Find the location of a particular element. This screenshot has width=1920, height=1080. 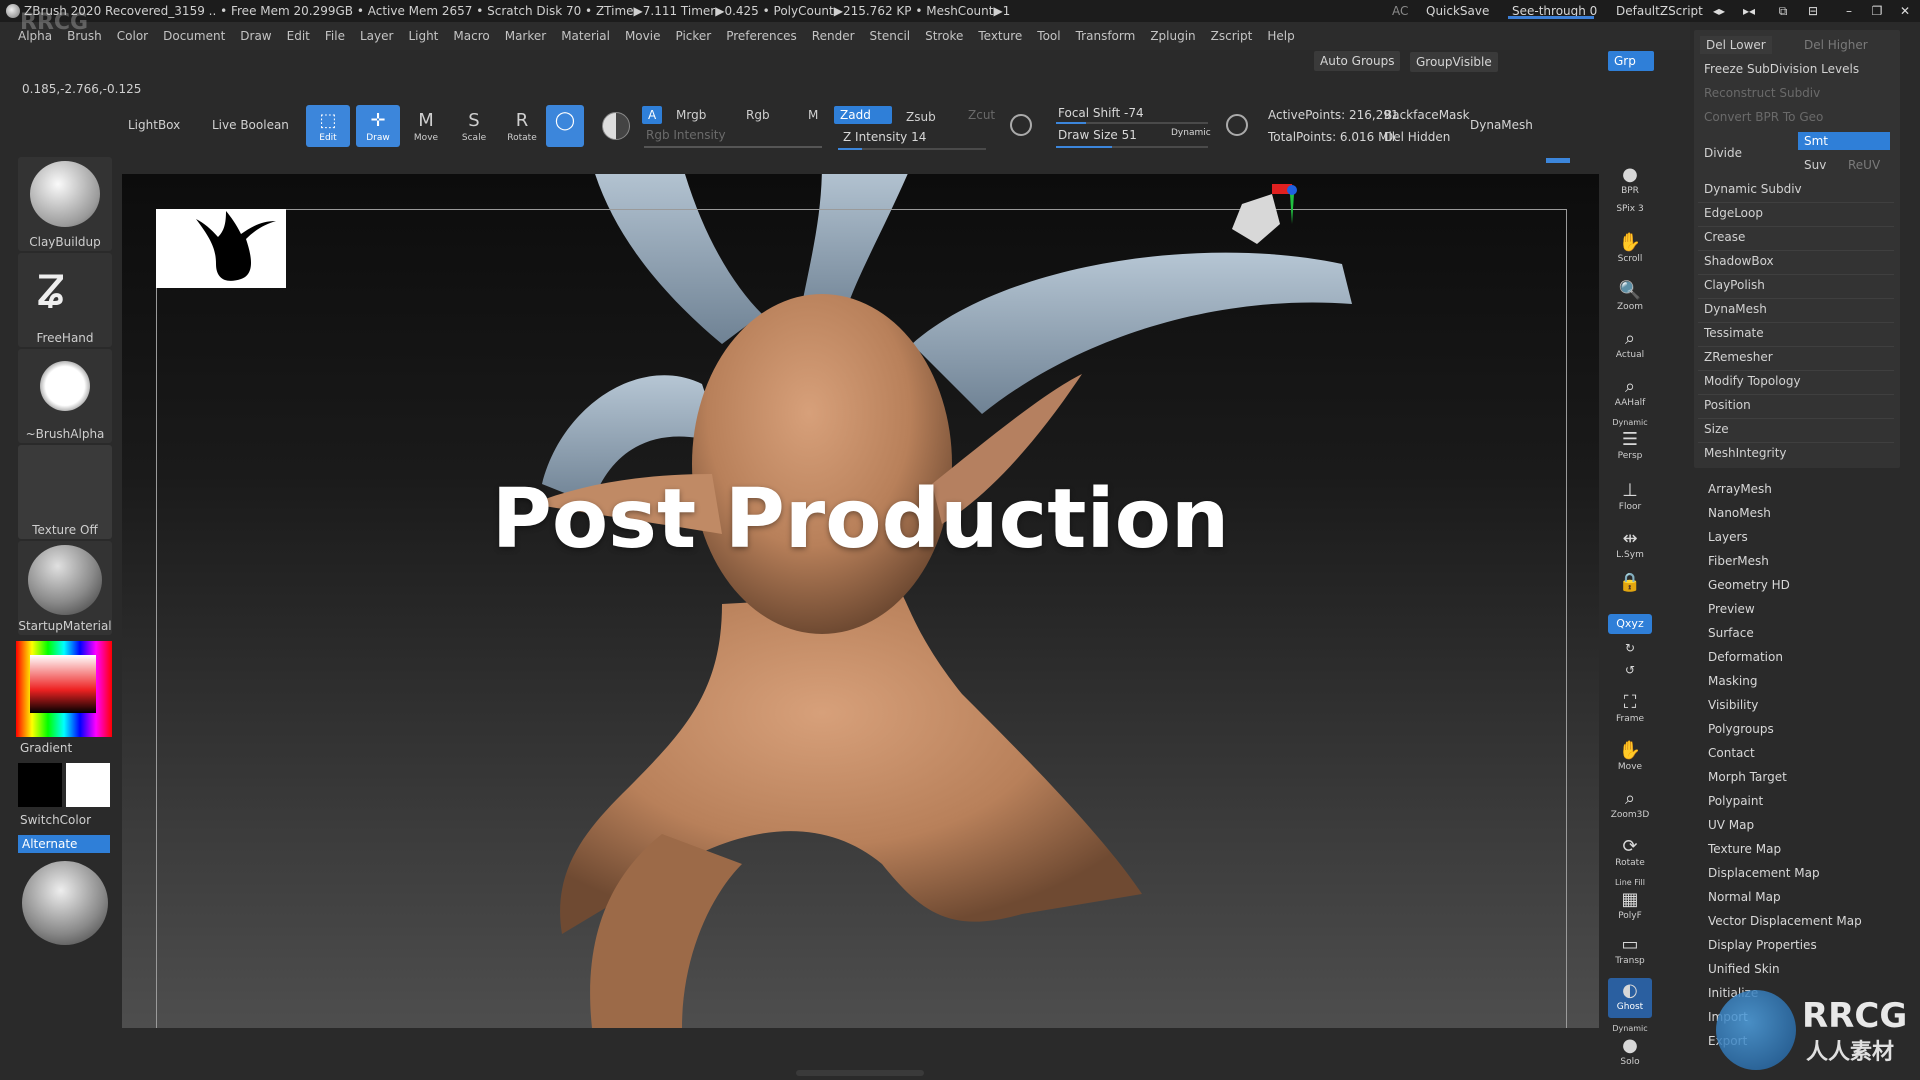

tool-menu-morph-target: Morph Target is located at coordinates (1747, 777).